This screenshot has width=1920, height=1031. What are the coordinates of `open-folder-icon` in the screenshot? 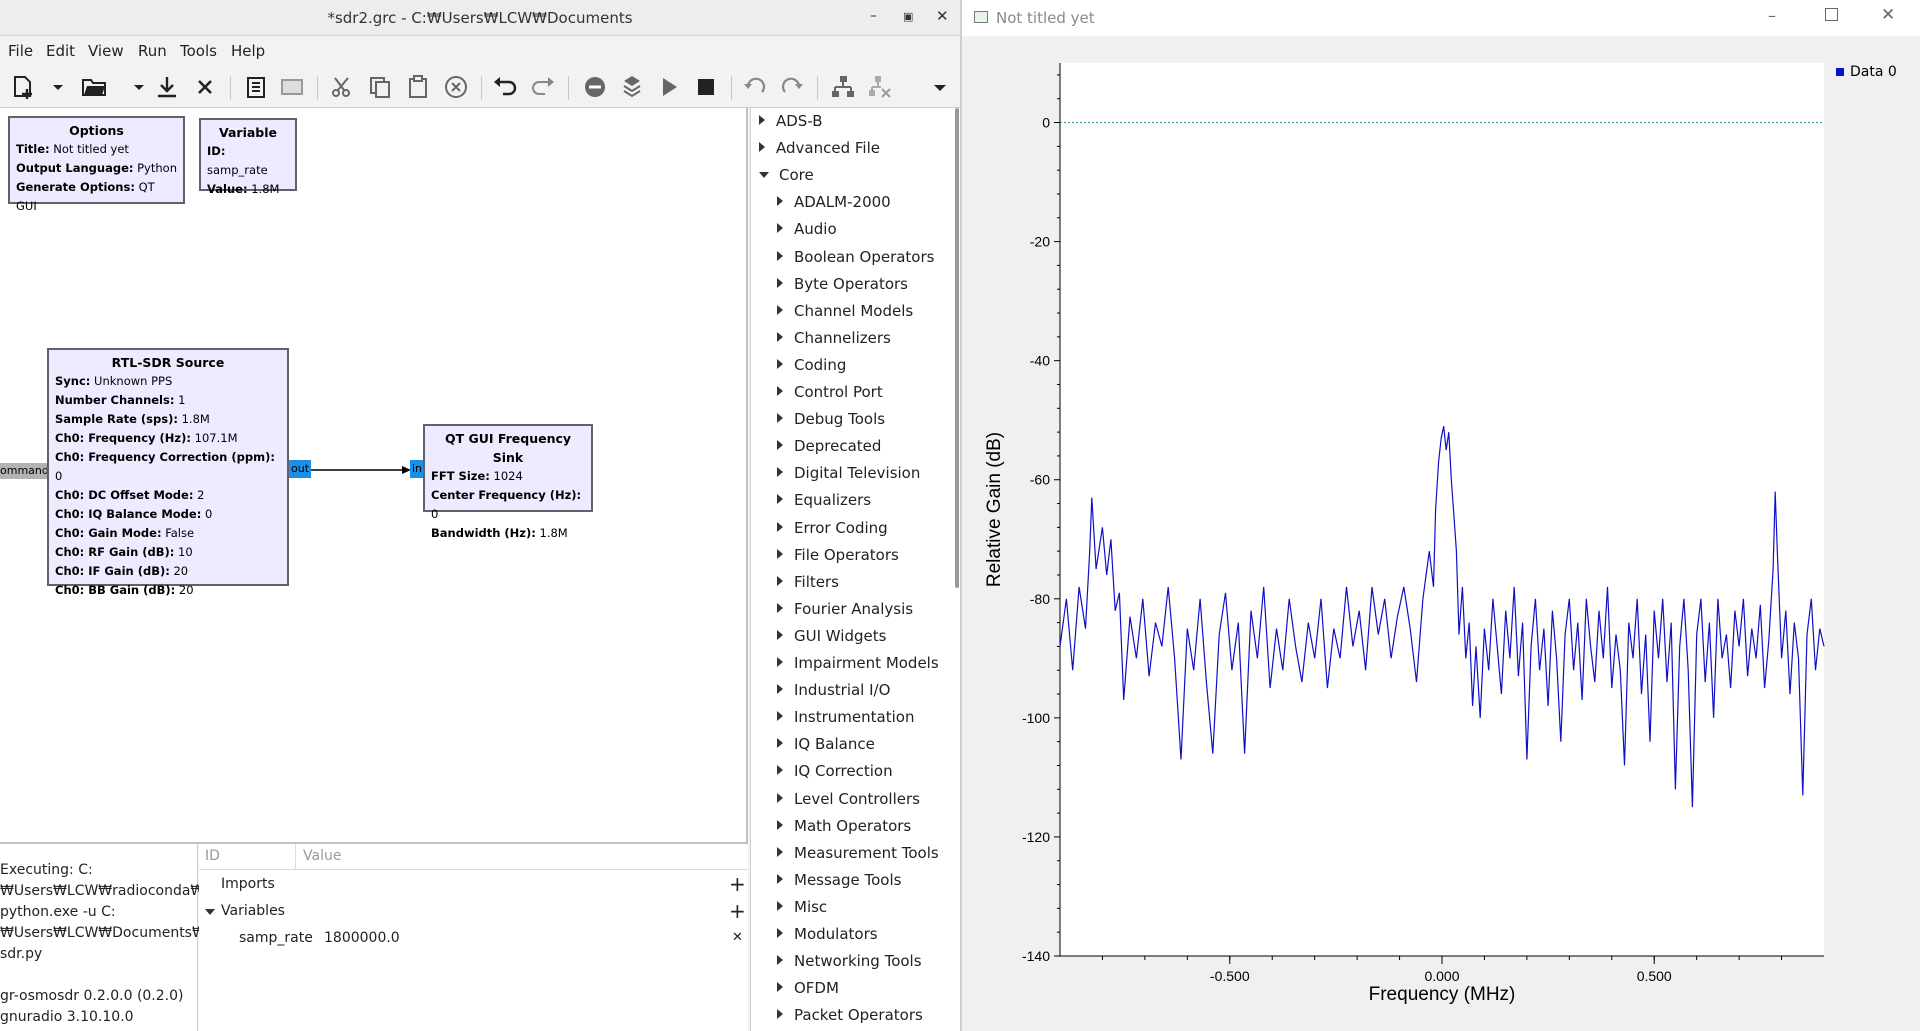 It's located at (94, 87).